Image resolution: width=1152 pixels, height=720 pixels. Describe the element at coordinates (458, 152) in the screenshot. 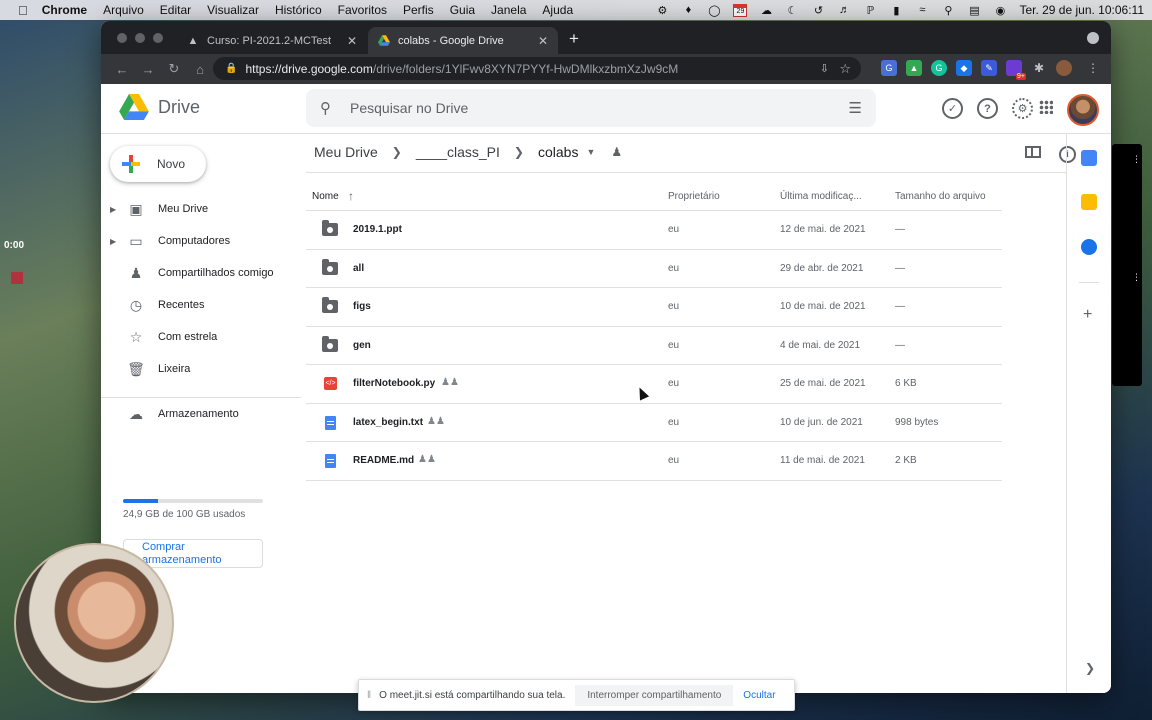

I see `breadcrumb-class-pi: ____class_PI` at that location.